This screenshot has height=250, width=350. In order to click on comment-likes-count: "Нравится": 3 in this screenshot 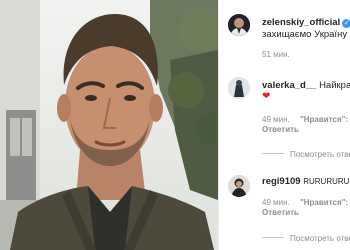, I will do `click(325, 202)`.